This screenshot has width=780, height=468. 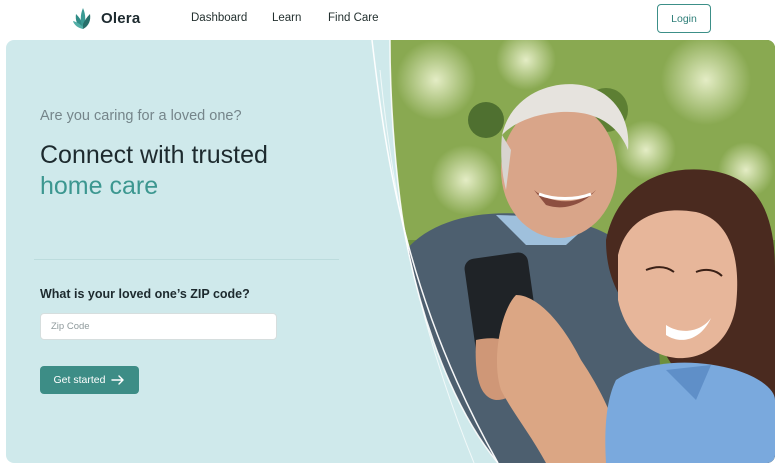 What do you see at coordinates (154, 155) in the screenshot?
I see `headline-line: Connect with trusted` at bounding box center [154, 155].